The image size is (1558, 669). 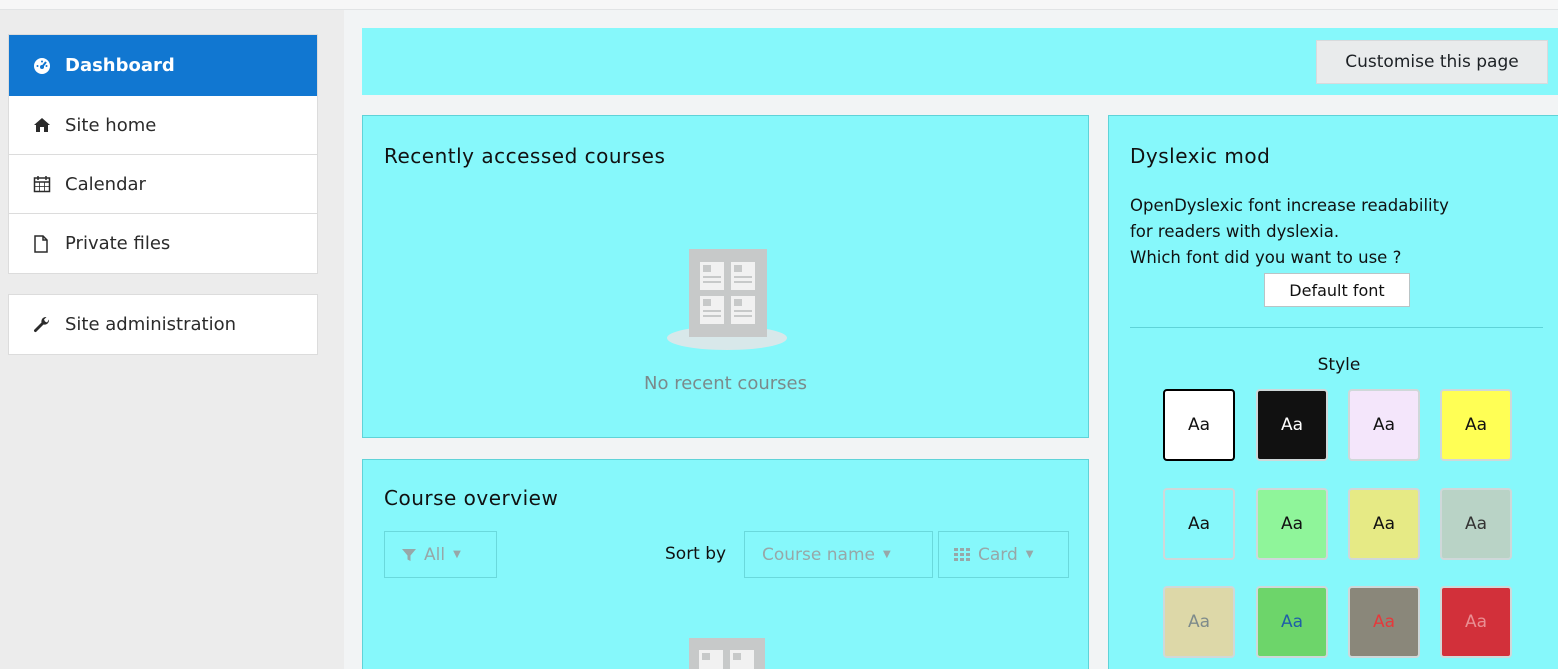 I want to click on sidebar-item-site-home: Site home, so click(x=163, y=125).